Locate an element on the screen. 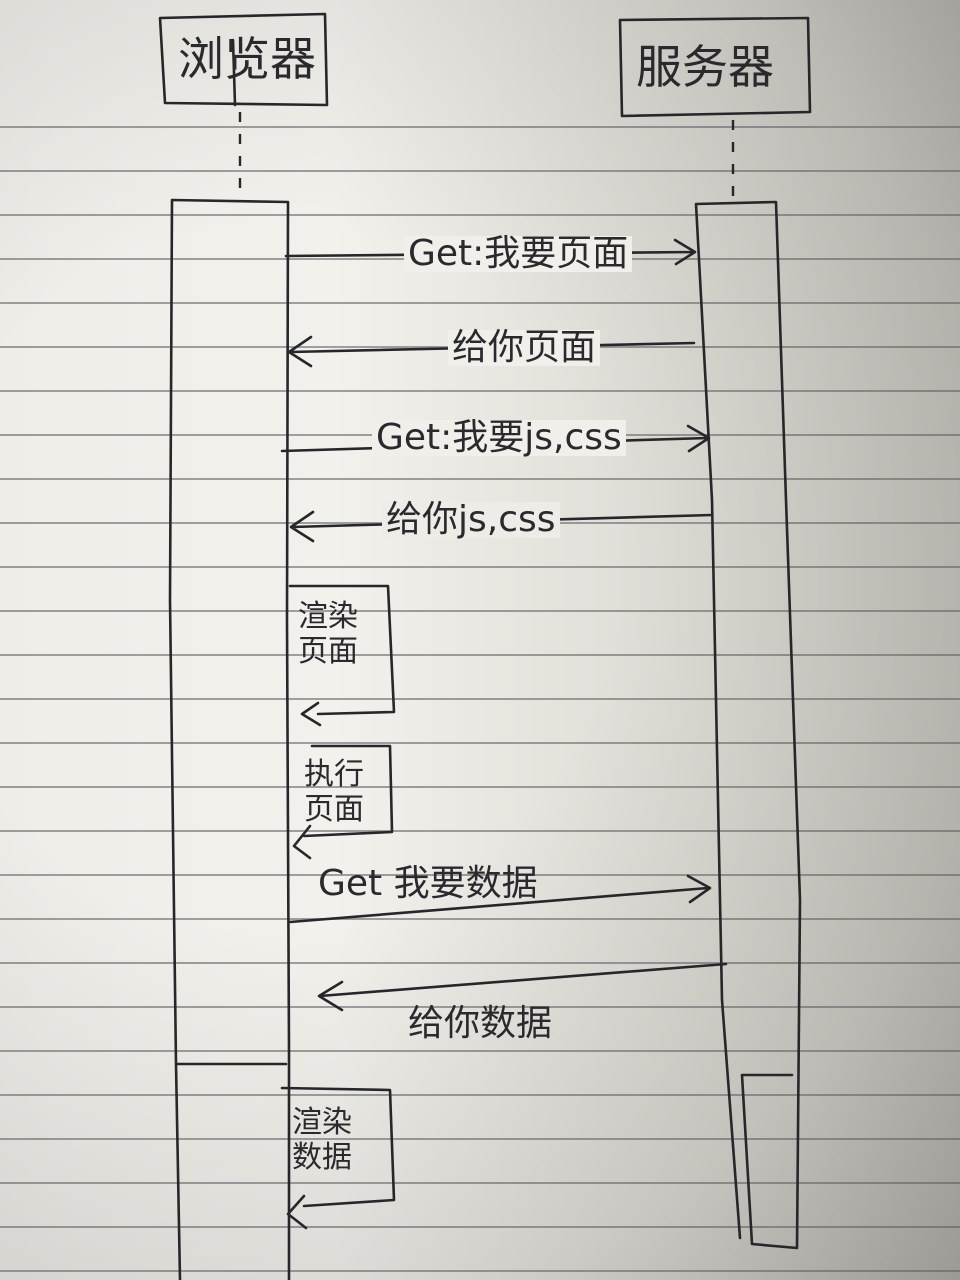 Image resolution: width=960 pixels, height=1280 pixels. note-label-exec-page: 执行页面 is located at coordinates (334, 792).